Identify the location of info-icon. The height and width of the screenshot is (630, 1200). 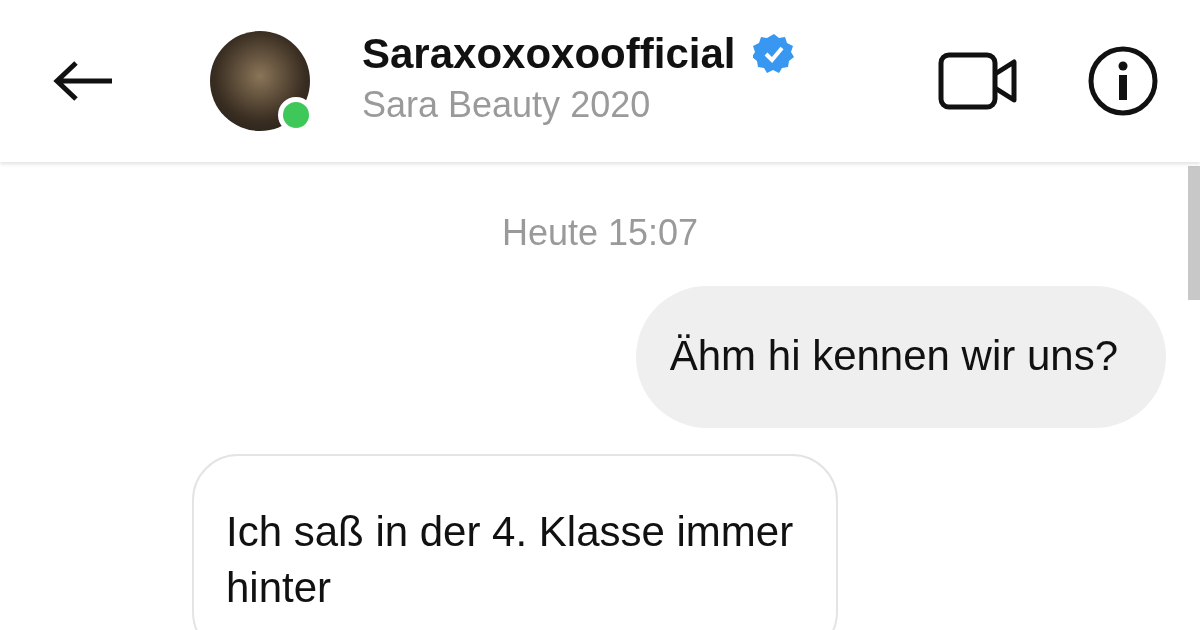
(1123, 81).